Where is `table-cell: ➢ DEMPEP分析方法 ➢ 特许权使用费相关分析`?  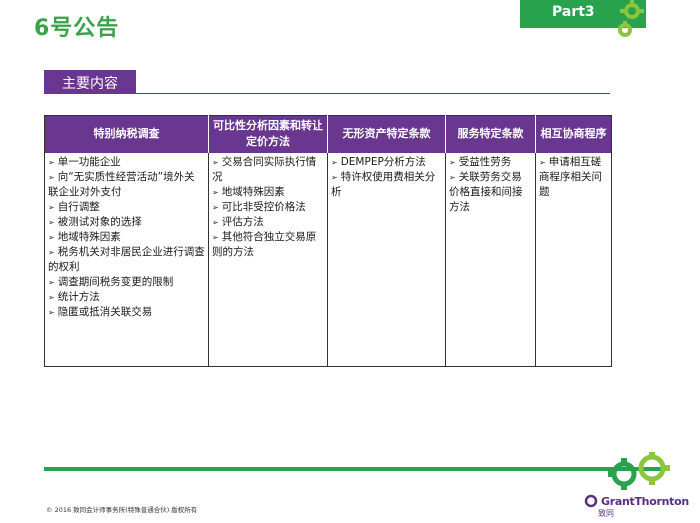 table-cell: ➢ DEMPEP分析方法 ➢ 特许权使用费相关分析 is located at coordinates (386, 259).